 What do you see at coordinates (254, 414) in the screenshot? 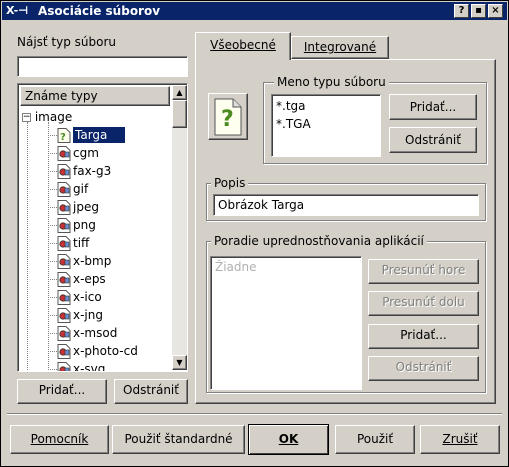
I see `footer-separator` at bounding box center [254, 414].